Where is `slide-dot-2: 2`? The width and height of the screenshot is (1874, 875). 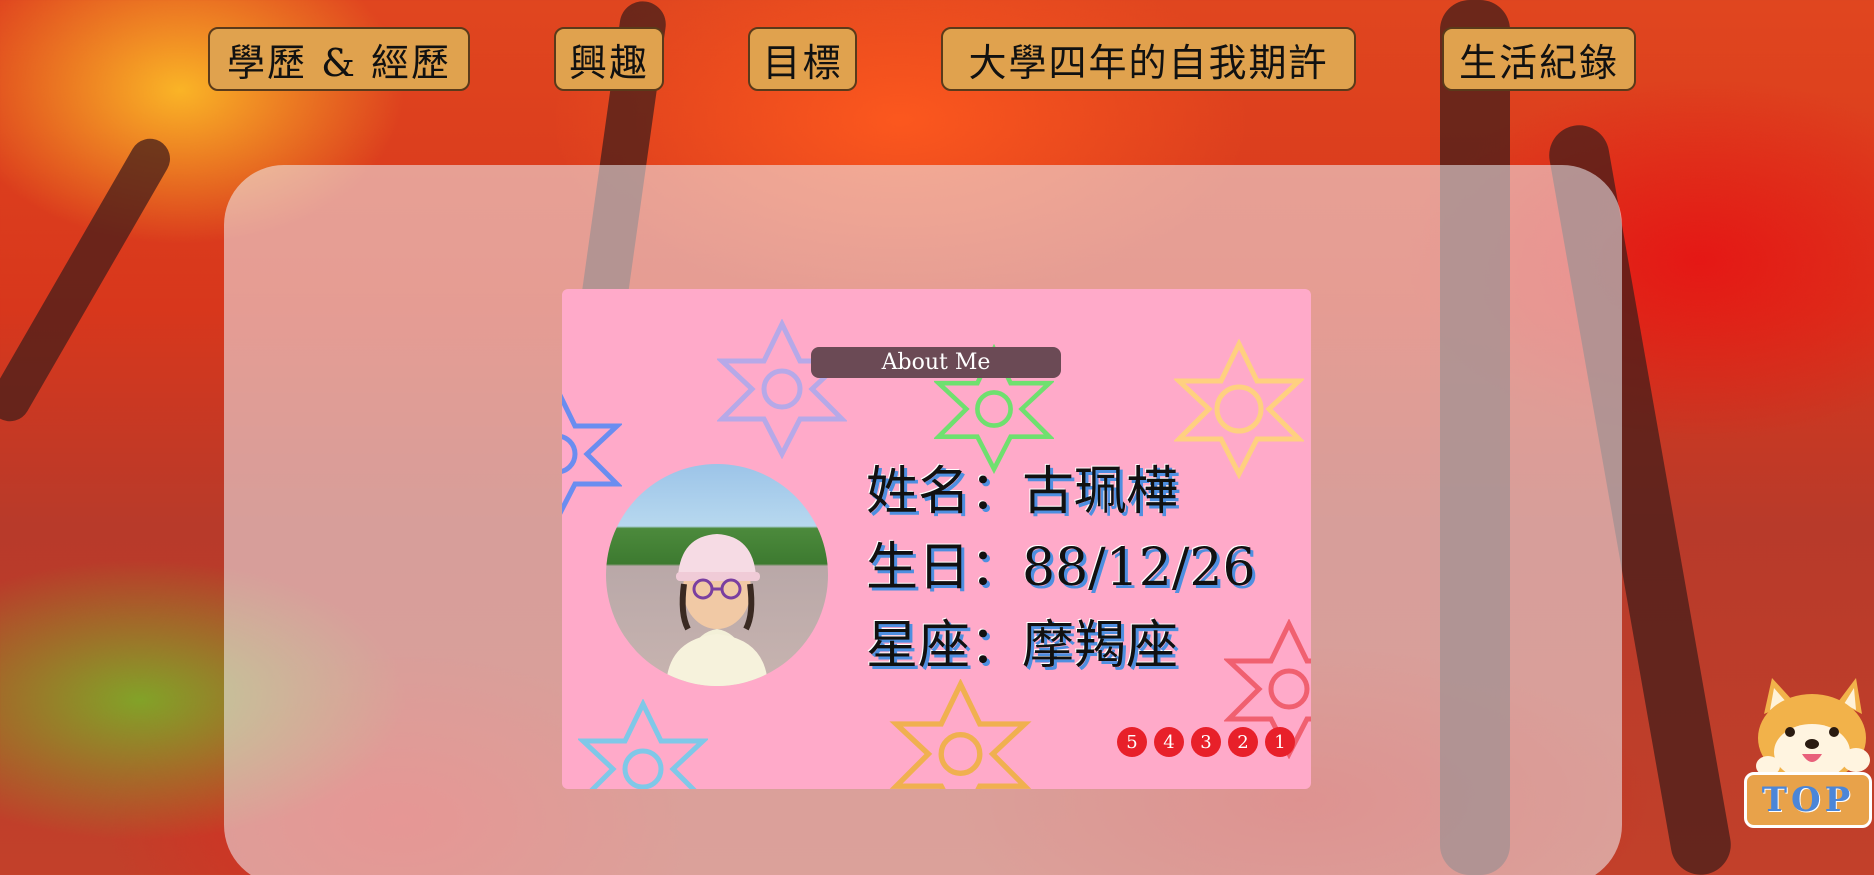 slide-dot-2: 2 is located at coordinates (1243, 742).